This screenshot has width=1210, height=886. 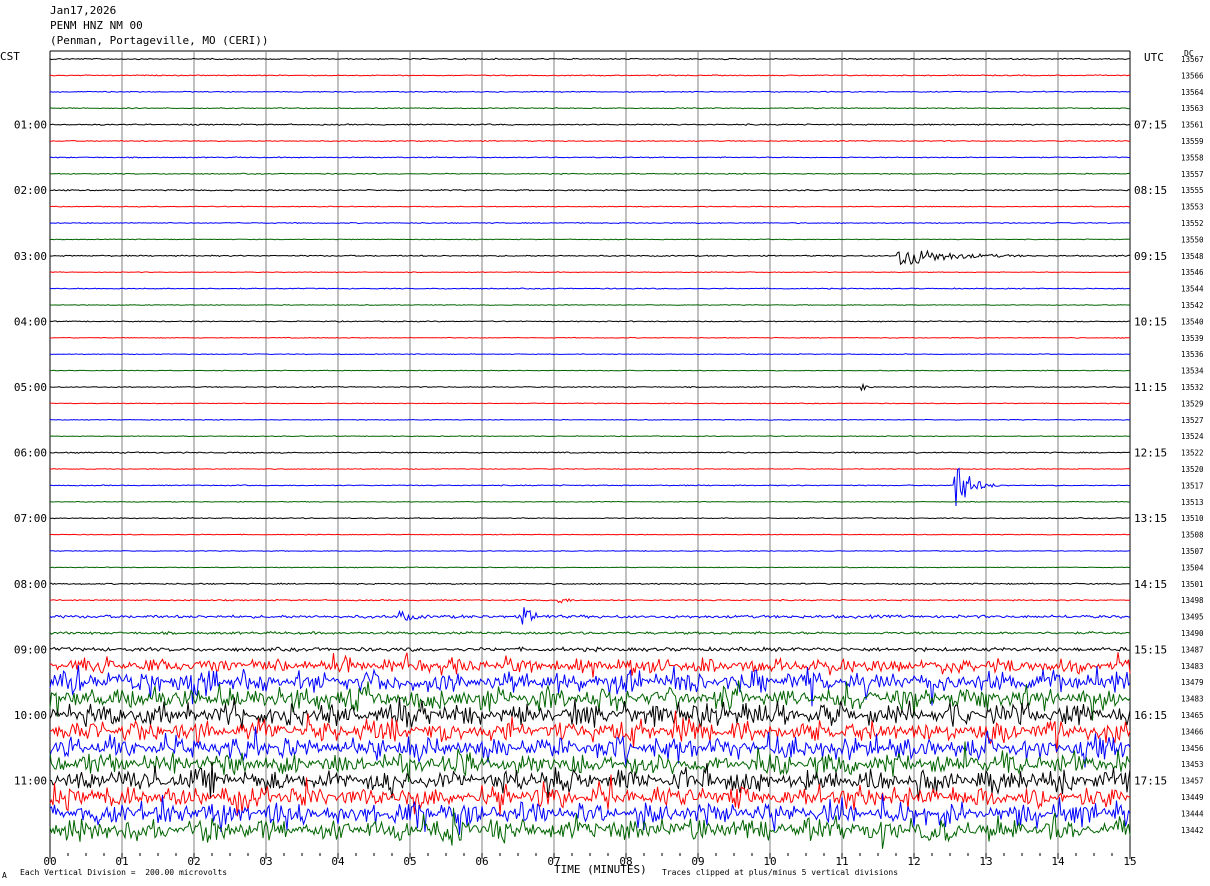 I want to click on dc-offset-label: 13564, so click(x=1192, y=92).